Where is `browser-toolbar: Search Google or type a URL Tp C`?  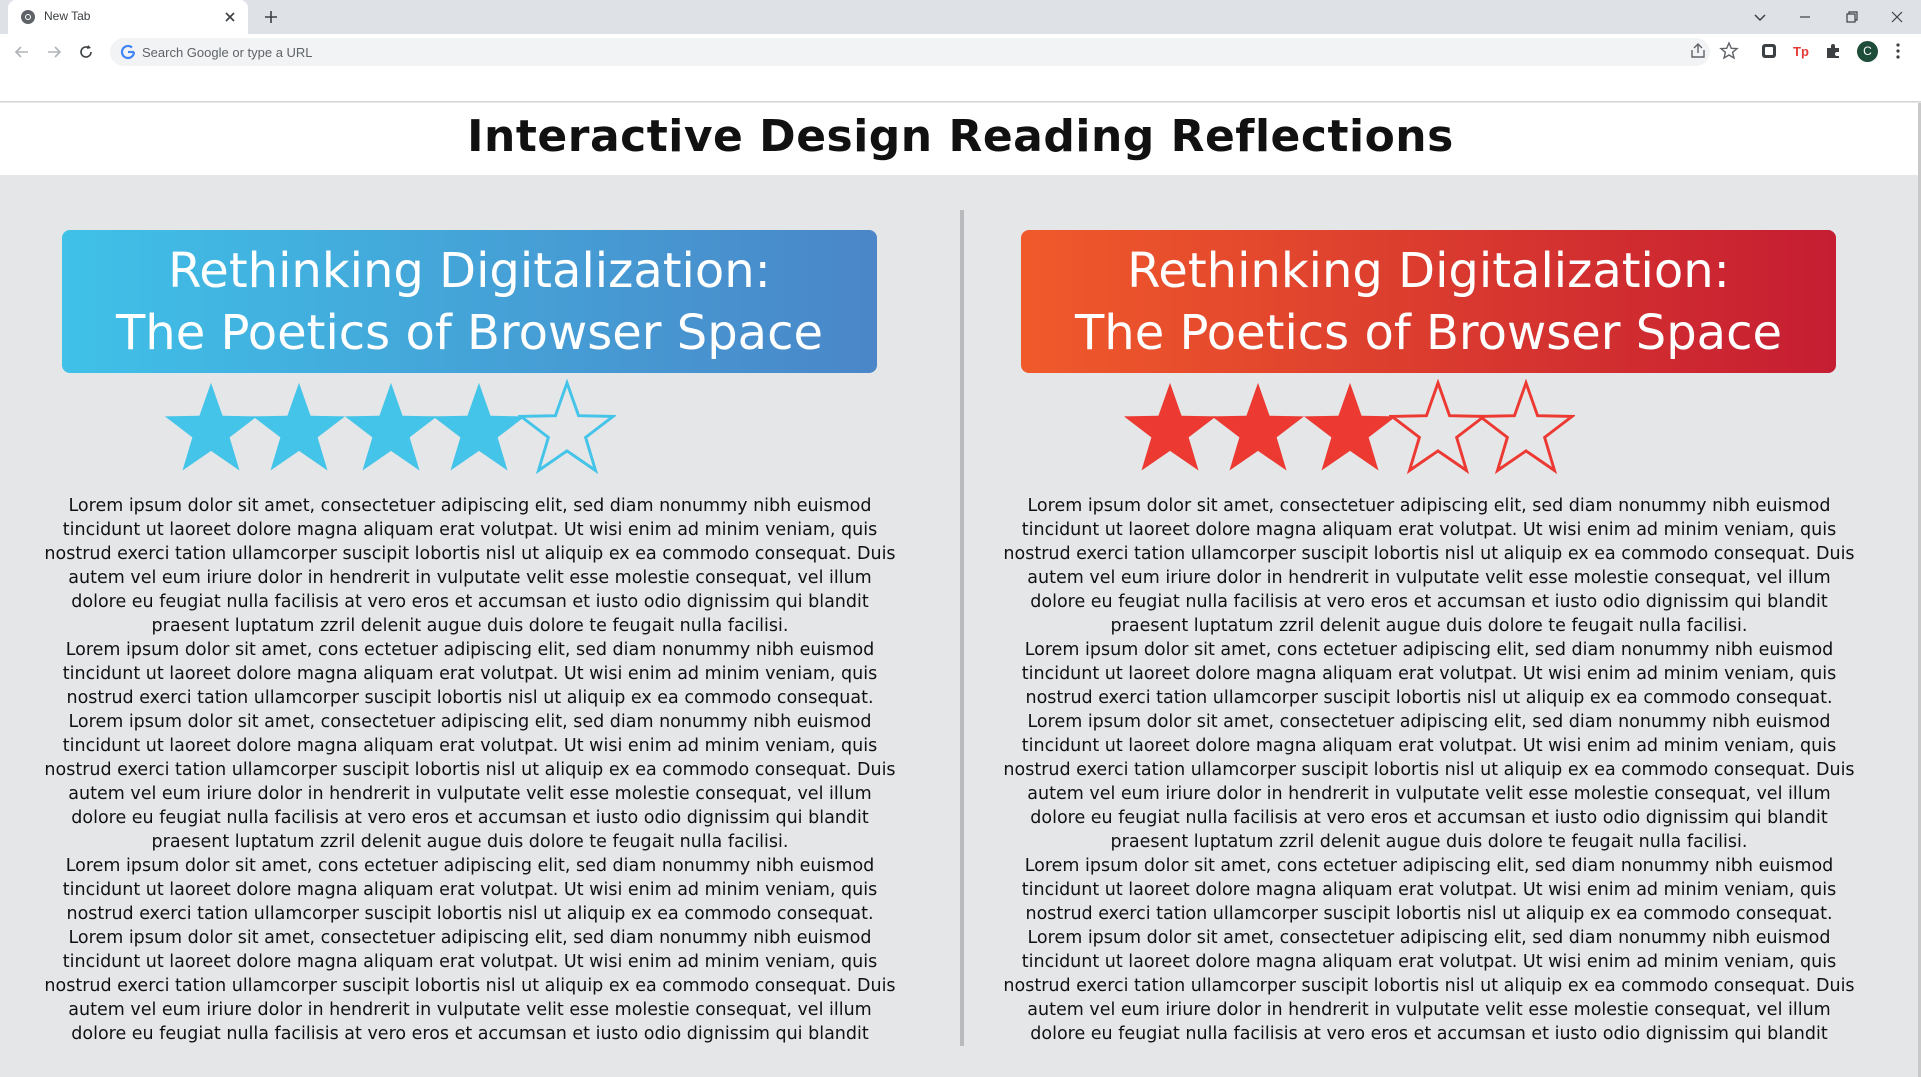
browser-toolbar: Search Google or type a URL Tp C is located at coordinates (960, 51).